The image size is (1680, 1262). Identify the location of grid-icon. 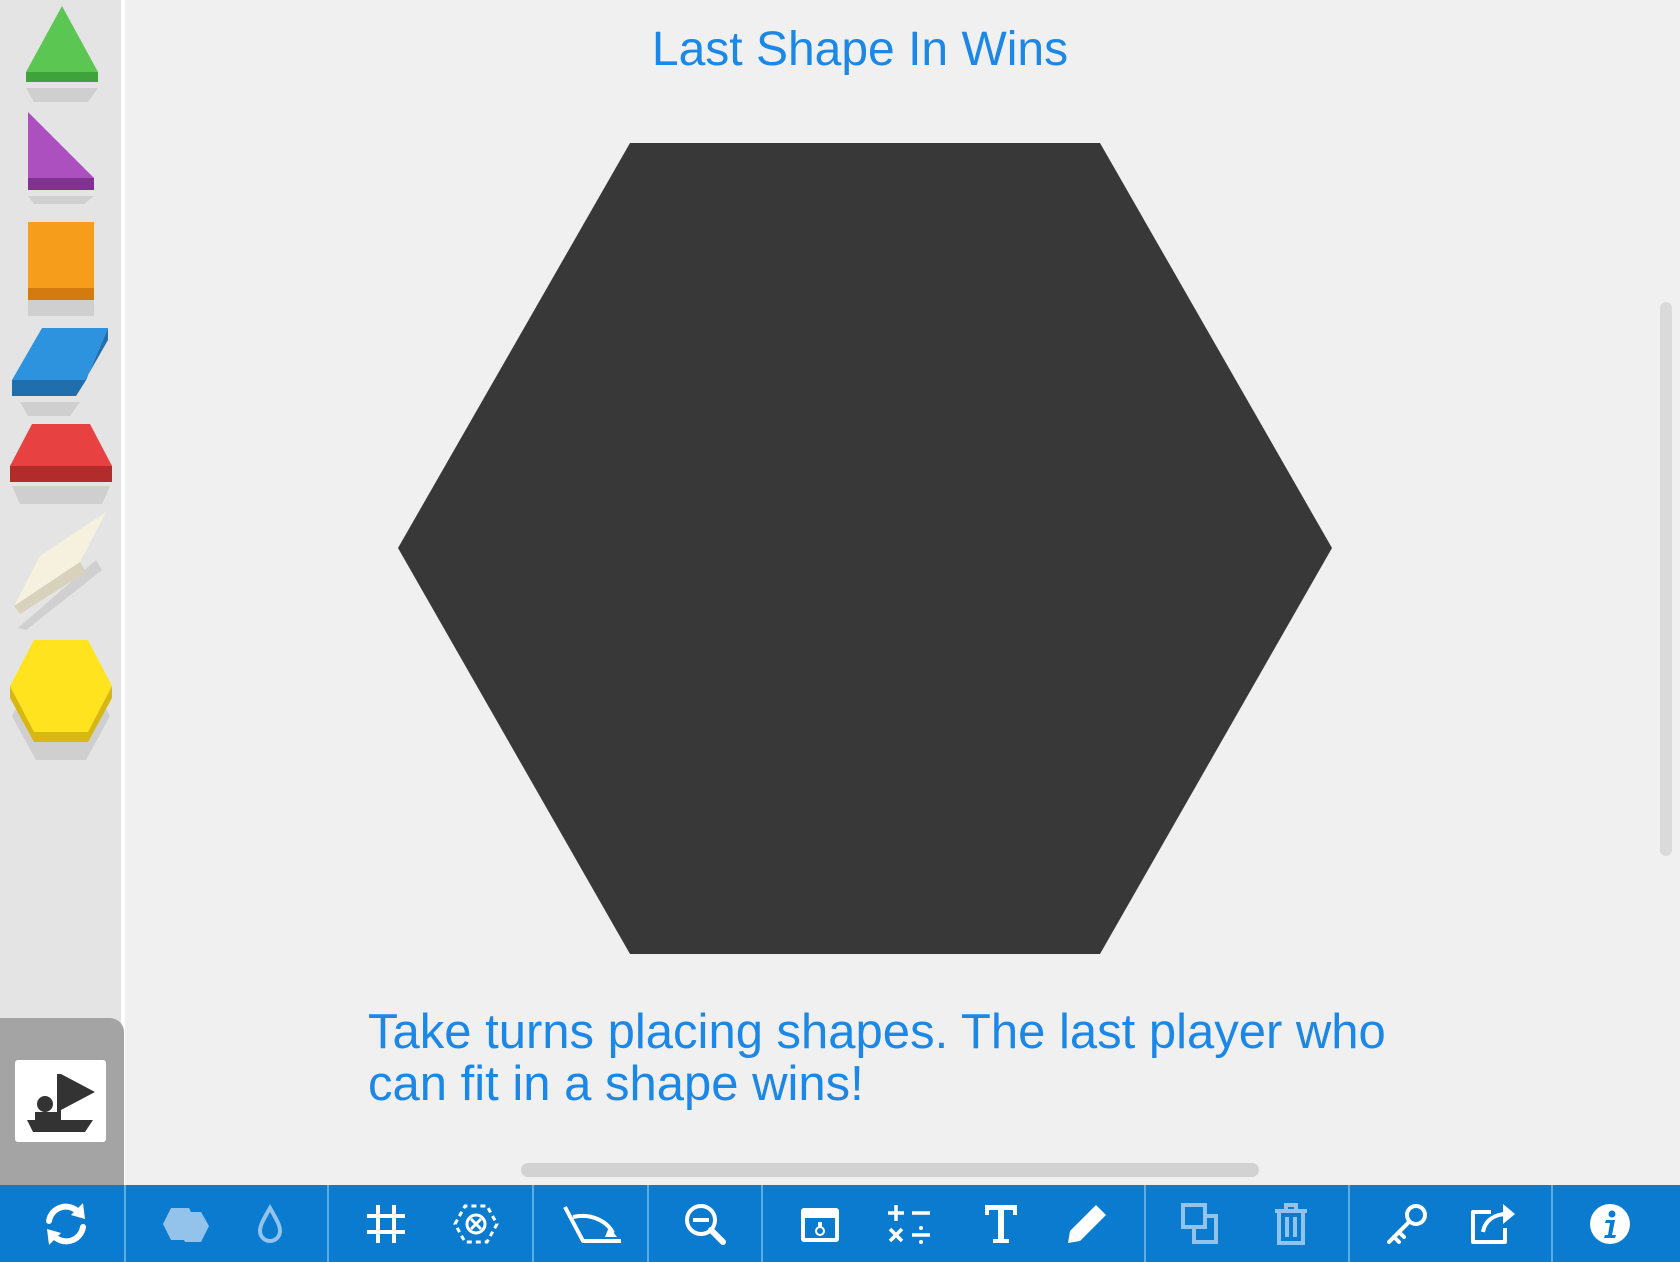
(386, 1223).